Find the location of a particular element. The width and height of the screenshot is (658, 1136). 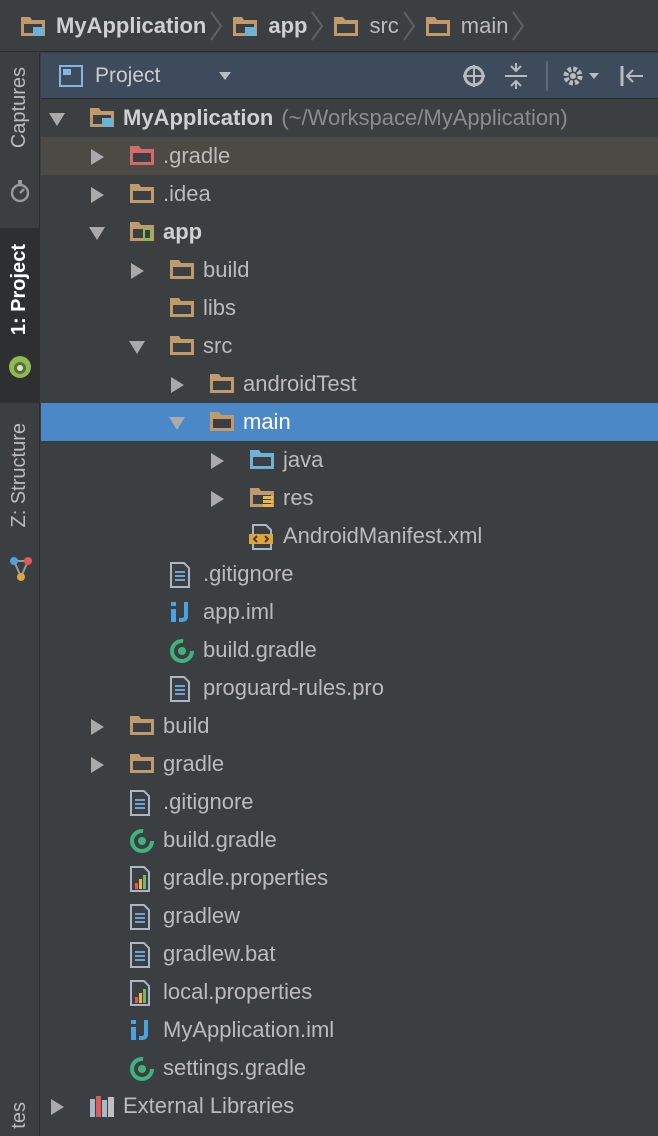

tree-node: gradle is located at coordinates (349, 764).